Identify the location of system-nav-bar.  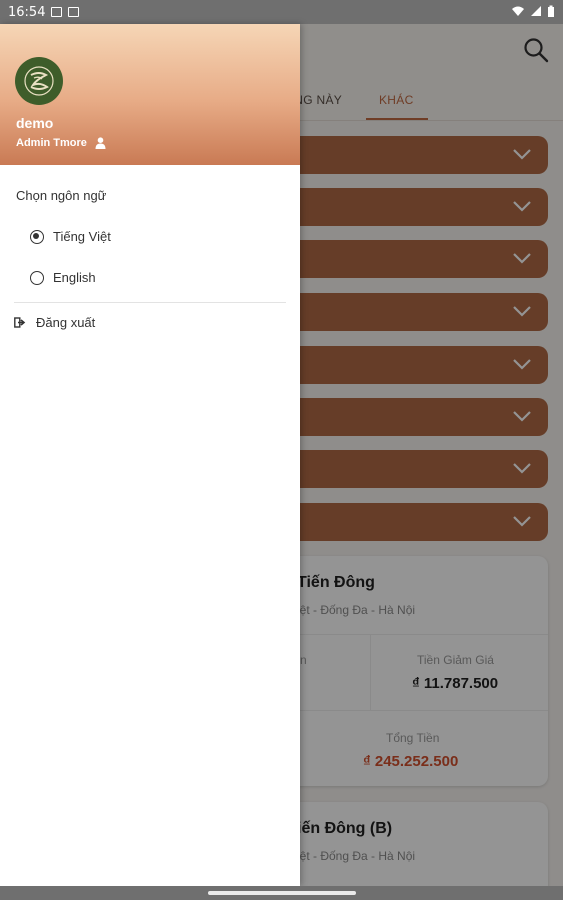
(281, 893).